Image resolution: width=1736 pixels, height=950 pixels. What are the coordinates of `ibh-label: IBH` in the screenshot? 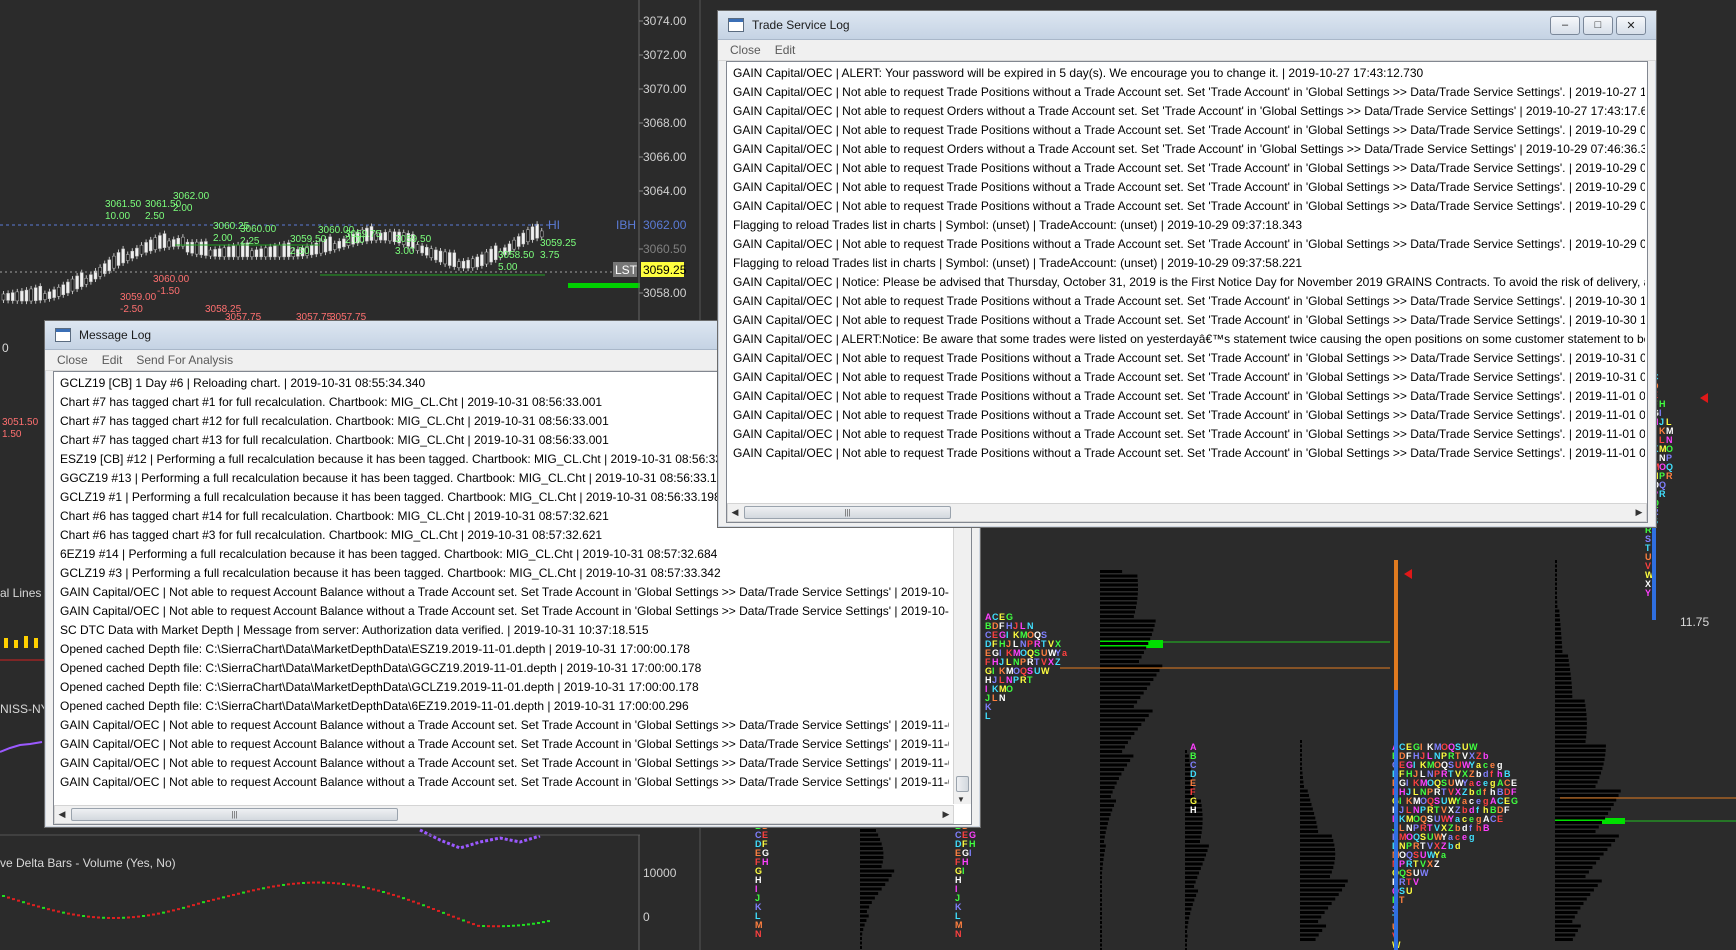 It's located at (626, 225).